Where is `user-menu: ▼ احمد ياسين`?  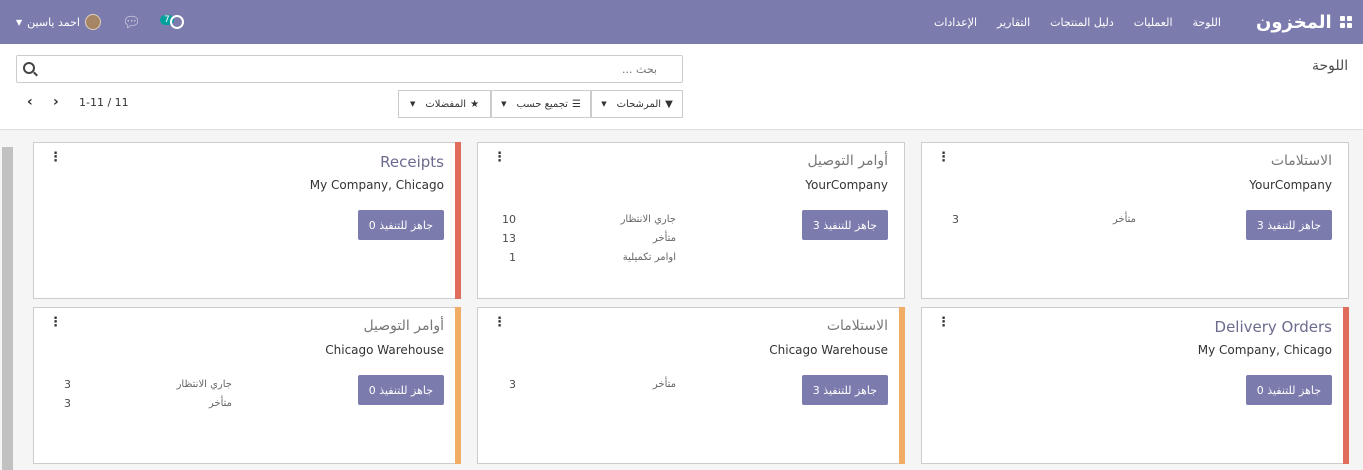 user-menu: ▼ احمد ياسين is located at coordinates (58, 22).